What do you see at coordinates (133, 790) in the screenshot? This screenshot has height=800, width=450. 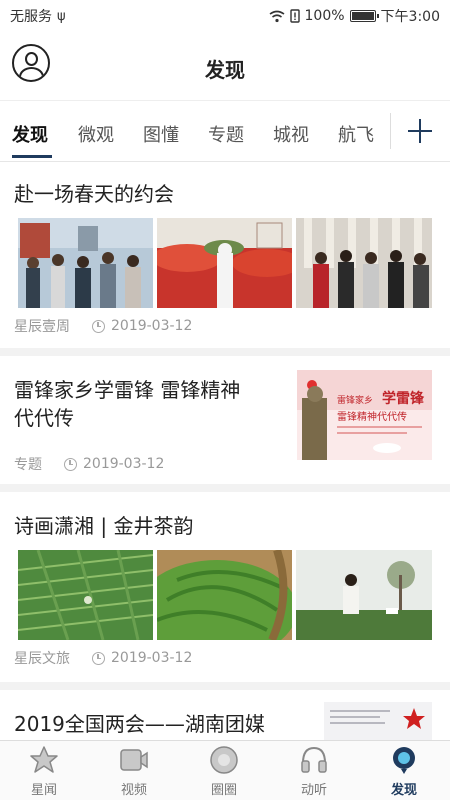 I see `tabbar-label: 视频` at bounding box center [133, 790].